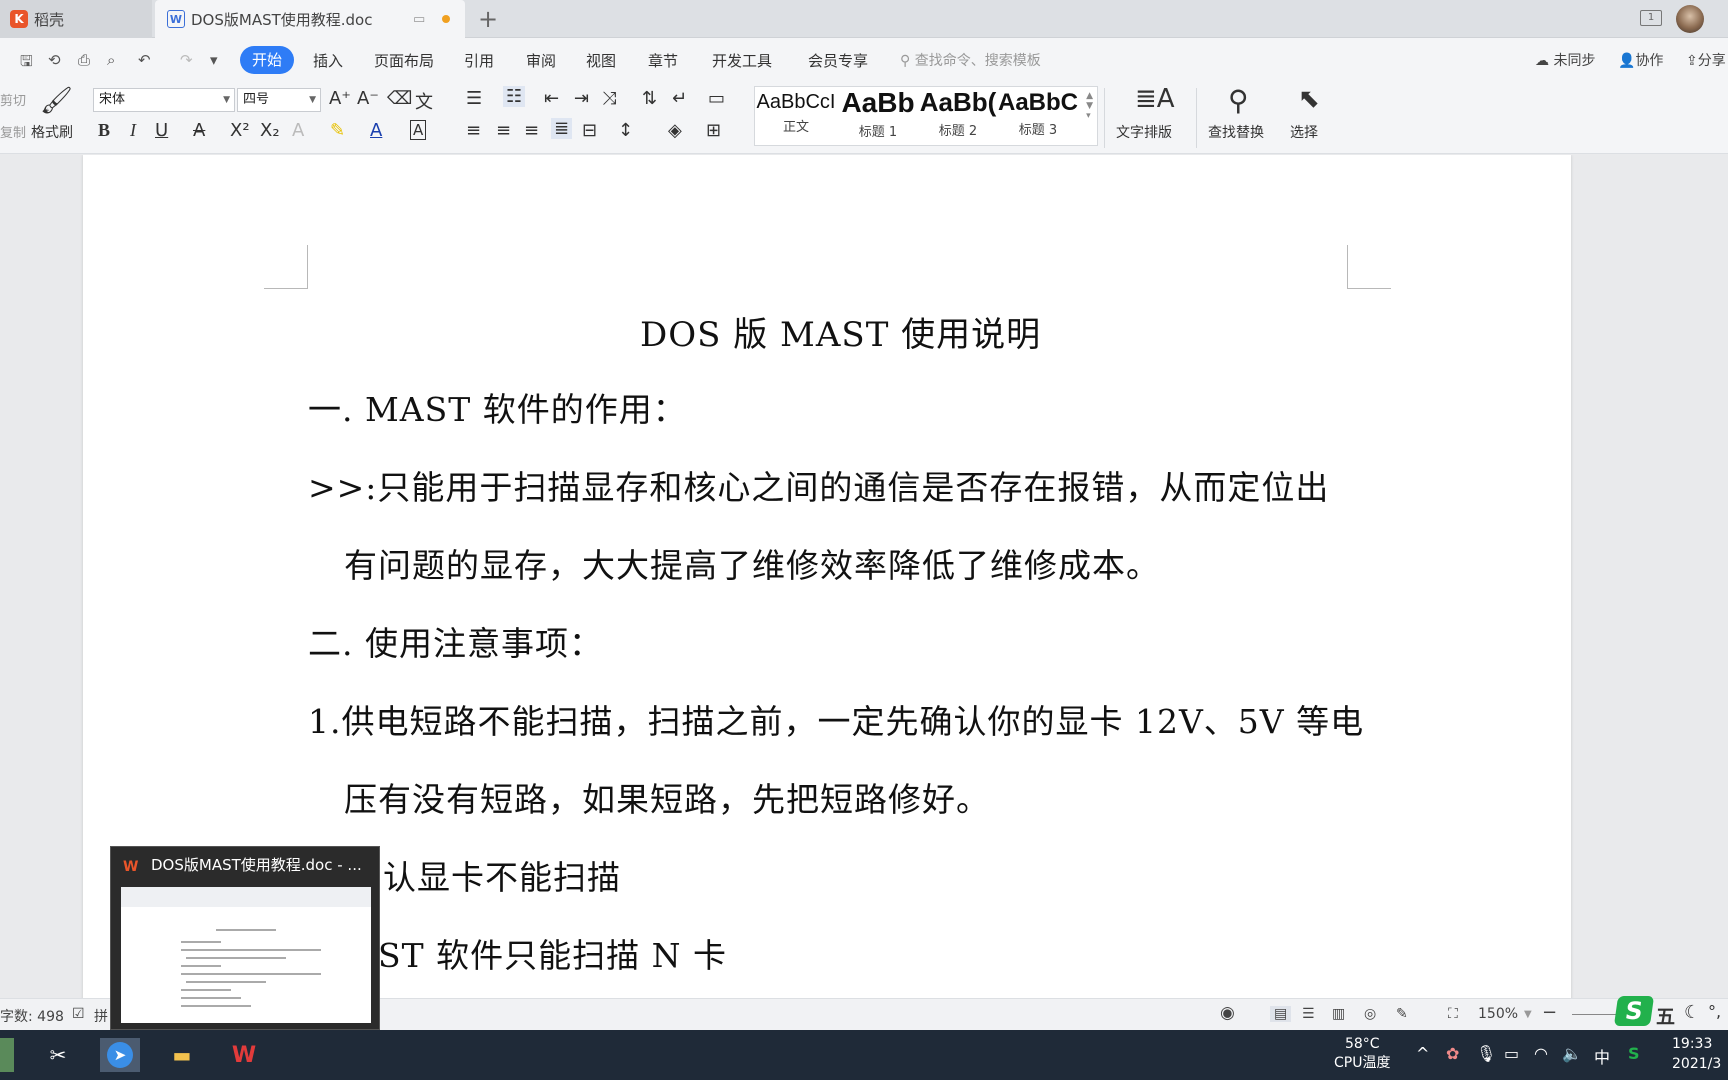 The image size is (1728, 1080). What do you see at coordinates (240, 130) in the screenshot?
I see `superscript-icon: X²` at bounding box center [240, 130].